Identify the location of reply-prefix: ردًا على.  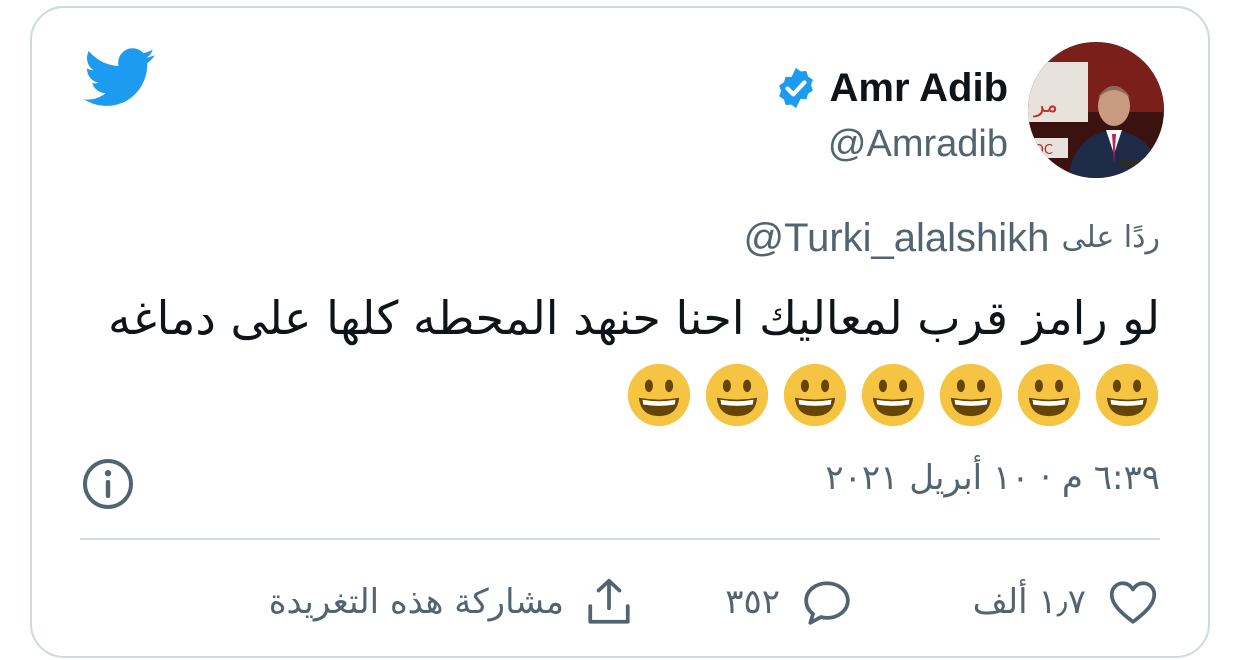
(1110, 237).